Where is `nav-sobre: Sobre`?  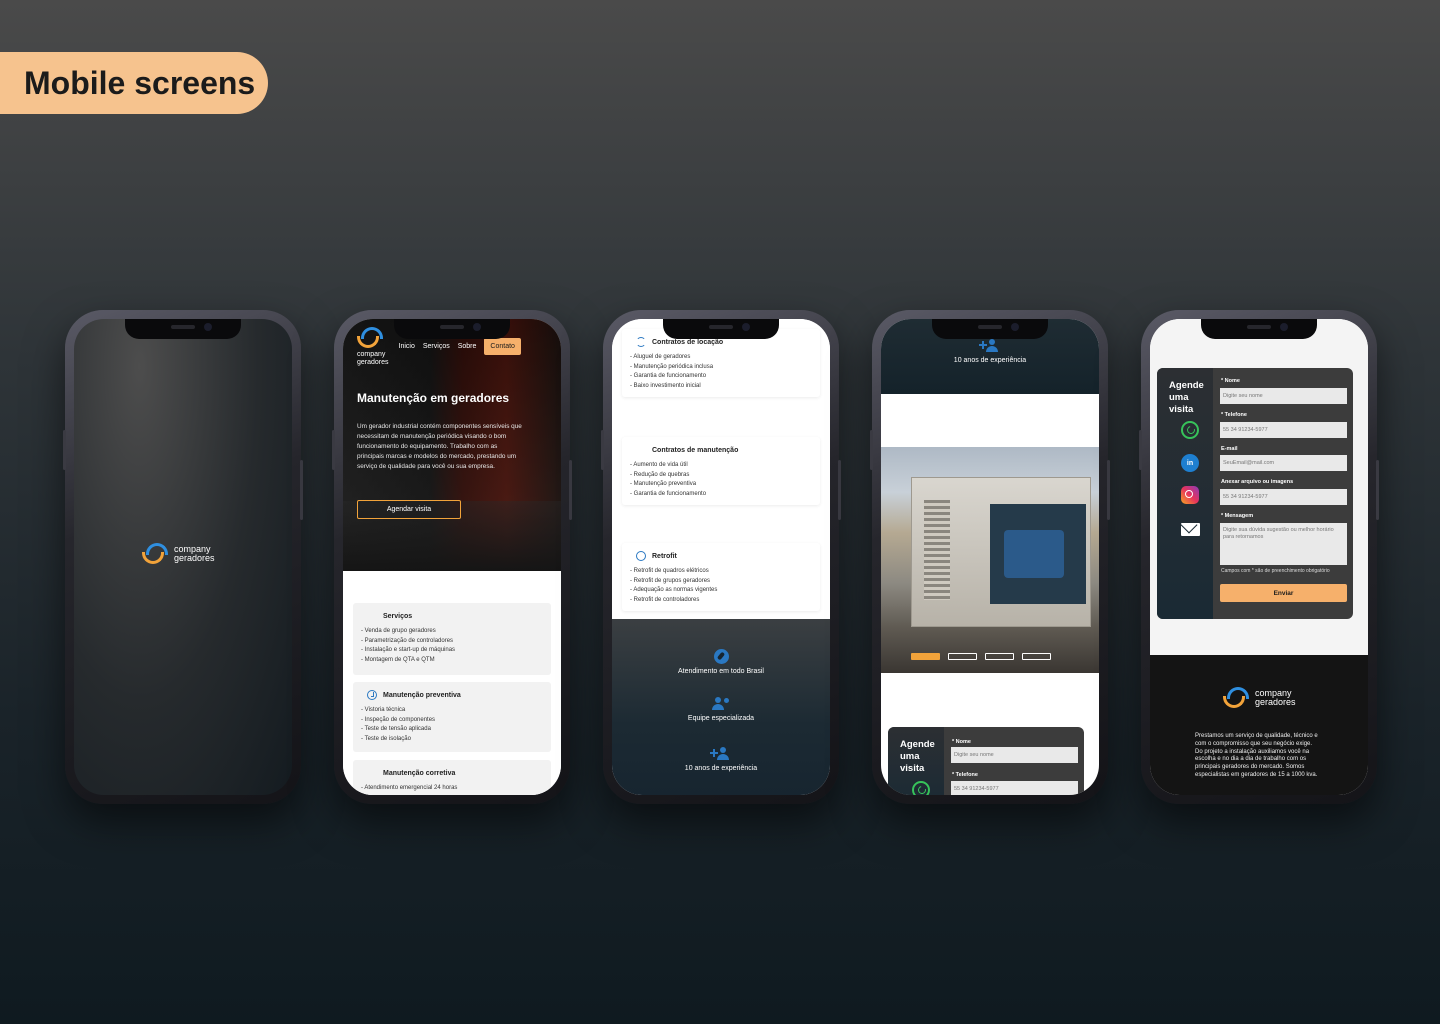
nav-sobre: Sobre is located at coordinates (467, 346).